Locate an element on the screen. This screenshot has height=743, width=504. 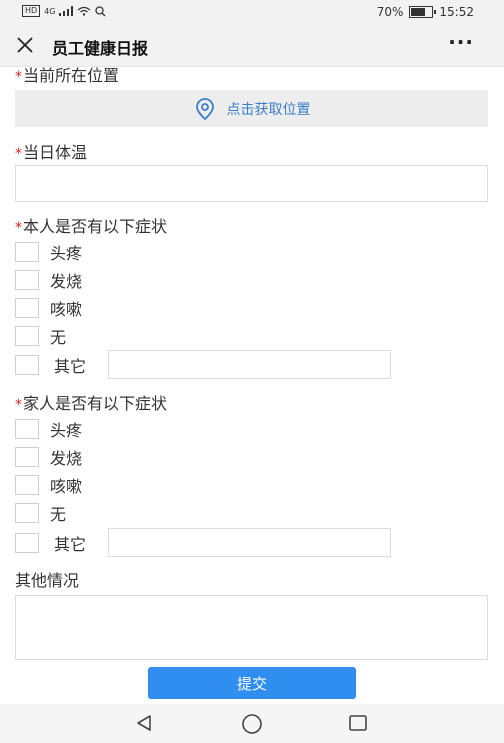
family-symptoms-label: *家人是否有以下症状 is located at coordinates (91, 402).